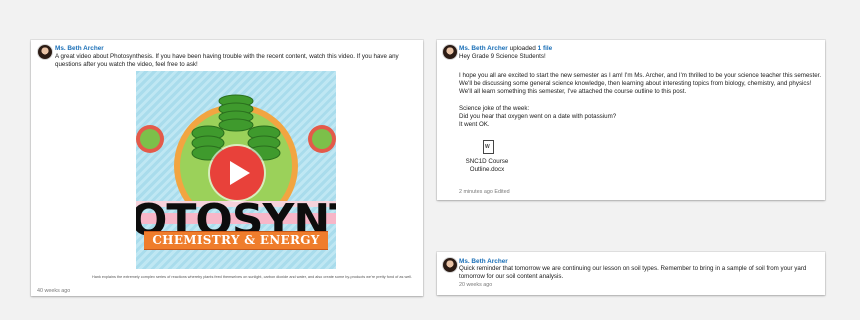 The width and height of the screenshot is (860, 320). I want to click on post-header: Ms. Beth Archer uploaded 1 file, so click(505, 48).